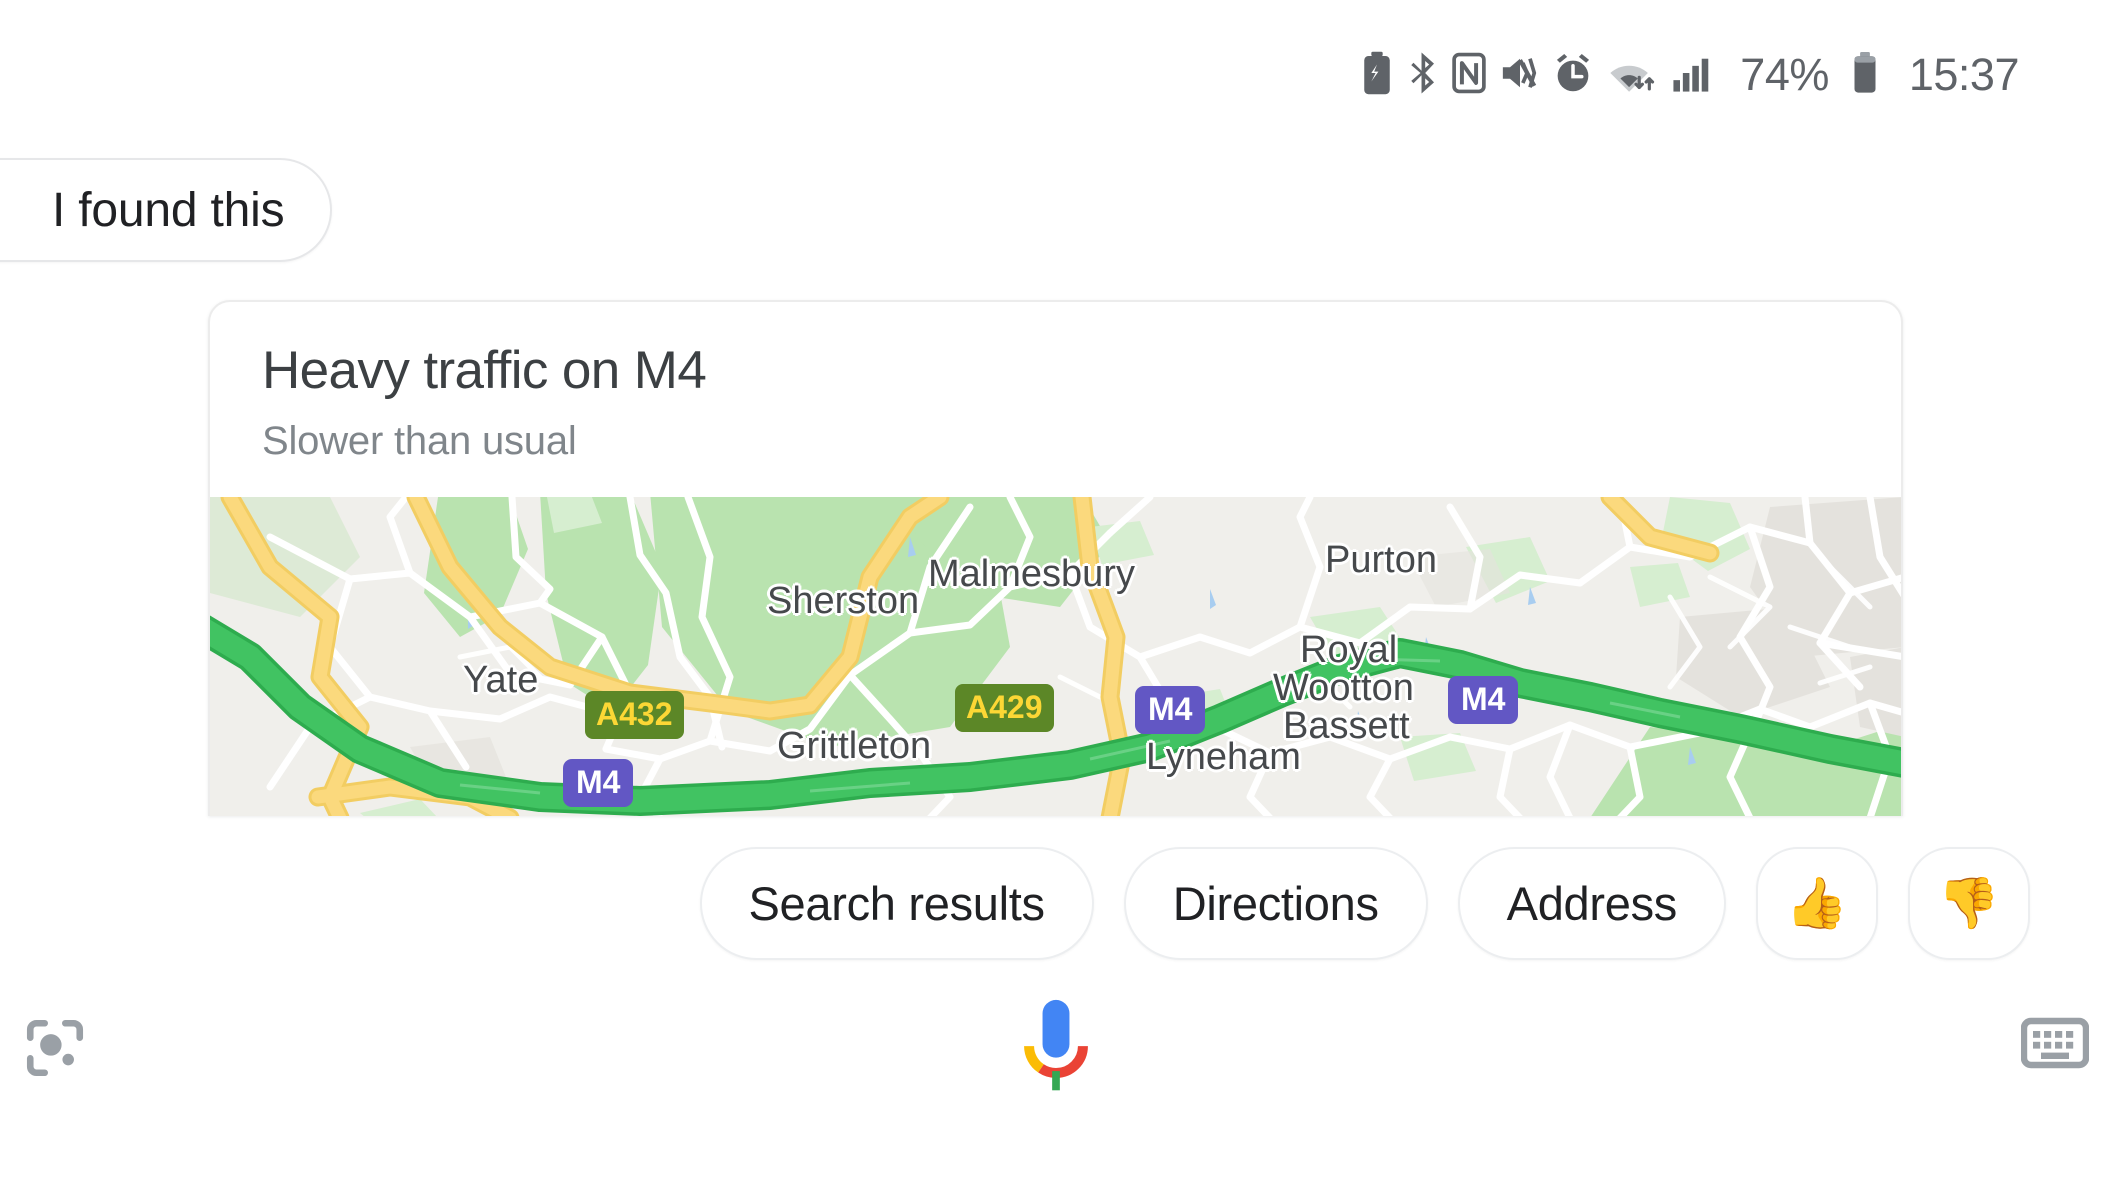  I want to click on assistant-response-text: I found this, so click(168, 210).